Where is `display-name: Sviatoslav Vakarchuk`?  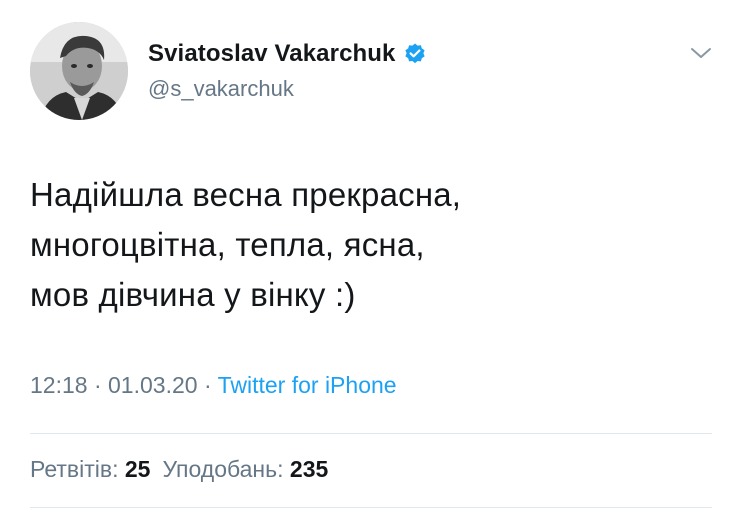 display-name: Sviatoslav Vakarchuk is located at coordinates (271, 54).